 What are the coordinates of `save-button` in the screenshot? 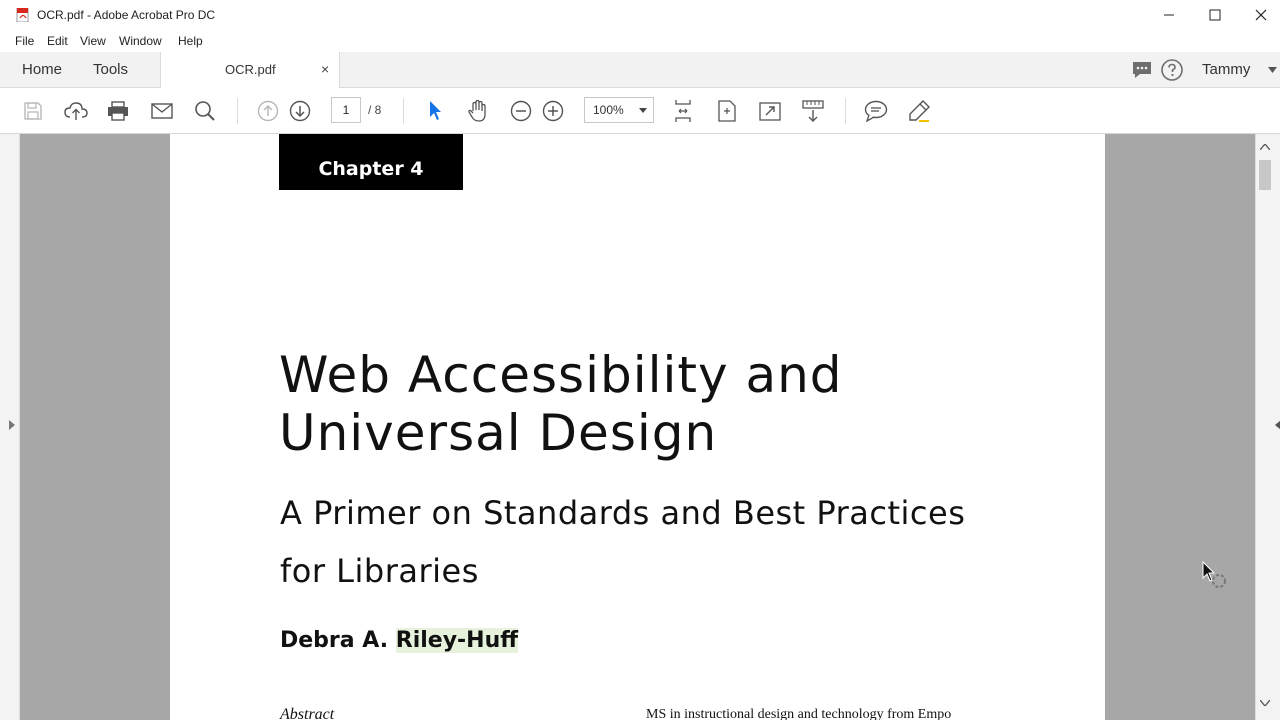 It's located at (33, 111).